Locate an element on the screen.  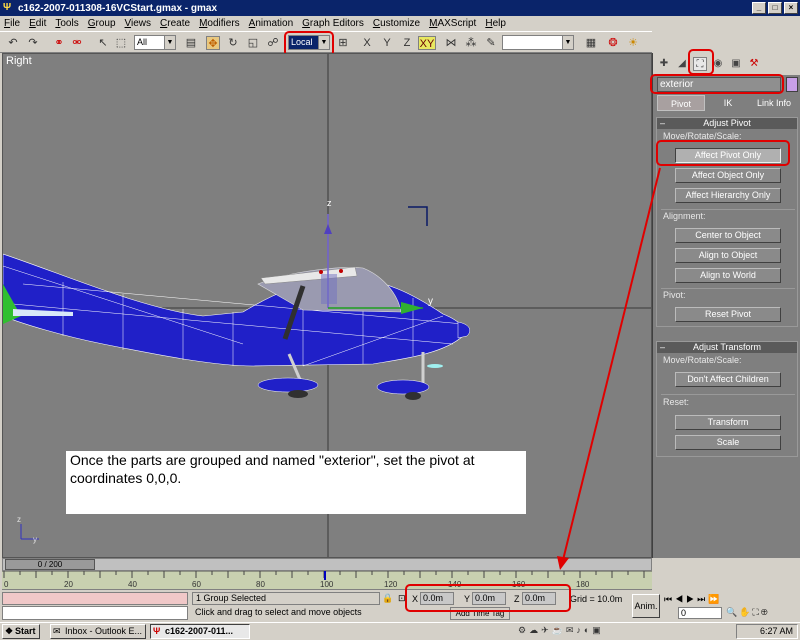
selection-filter-dropdown: All ▼ is located at coordinates (155, 42).